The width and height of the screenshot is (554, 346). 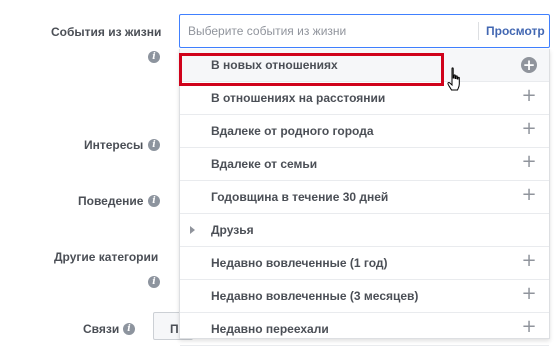 I want to click on dropdown-item-label: Годовщина в течение 30 дней, so click(x=300, y=197).